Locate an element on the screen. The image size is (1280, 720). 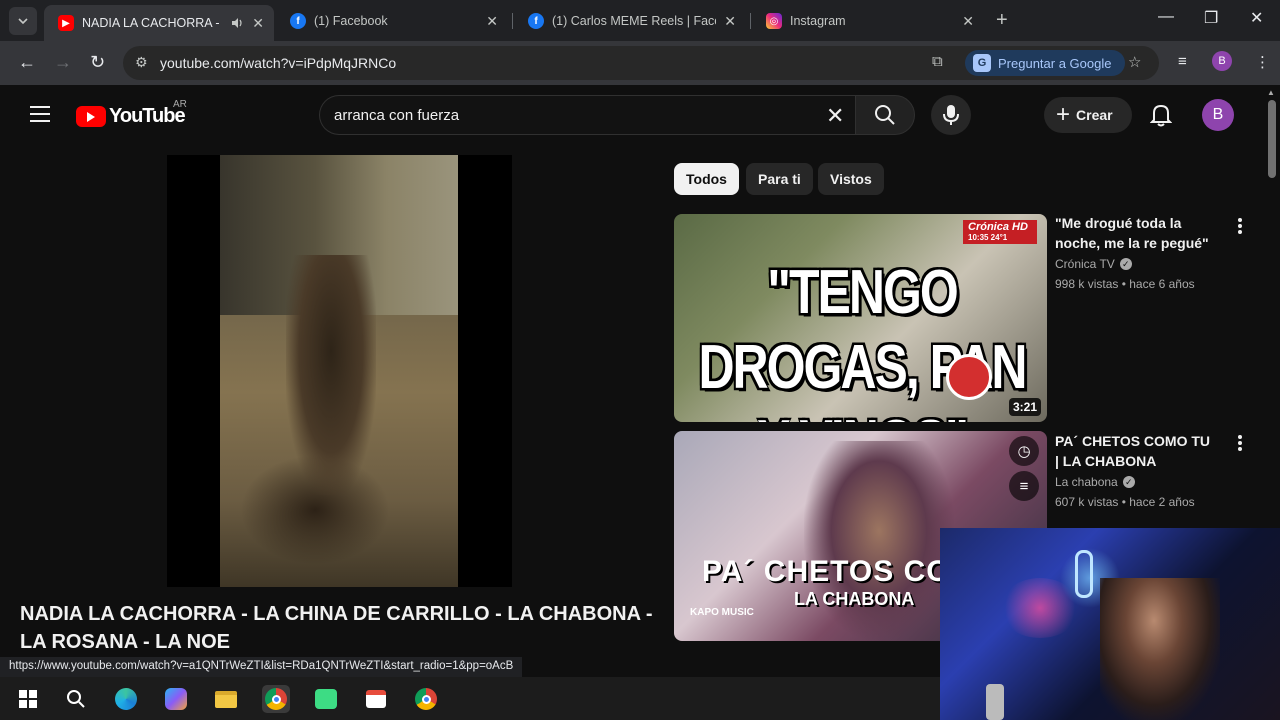
browser-menu-icon: ⋮ is located at coordinates (1262, 62).